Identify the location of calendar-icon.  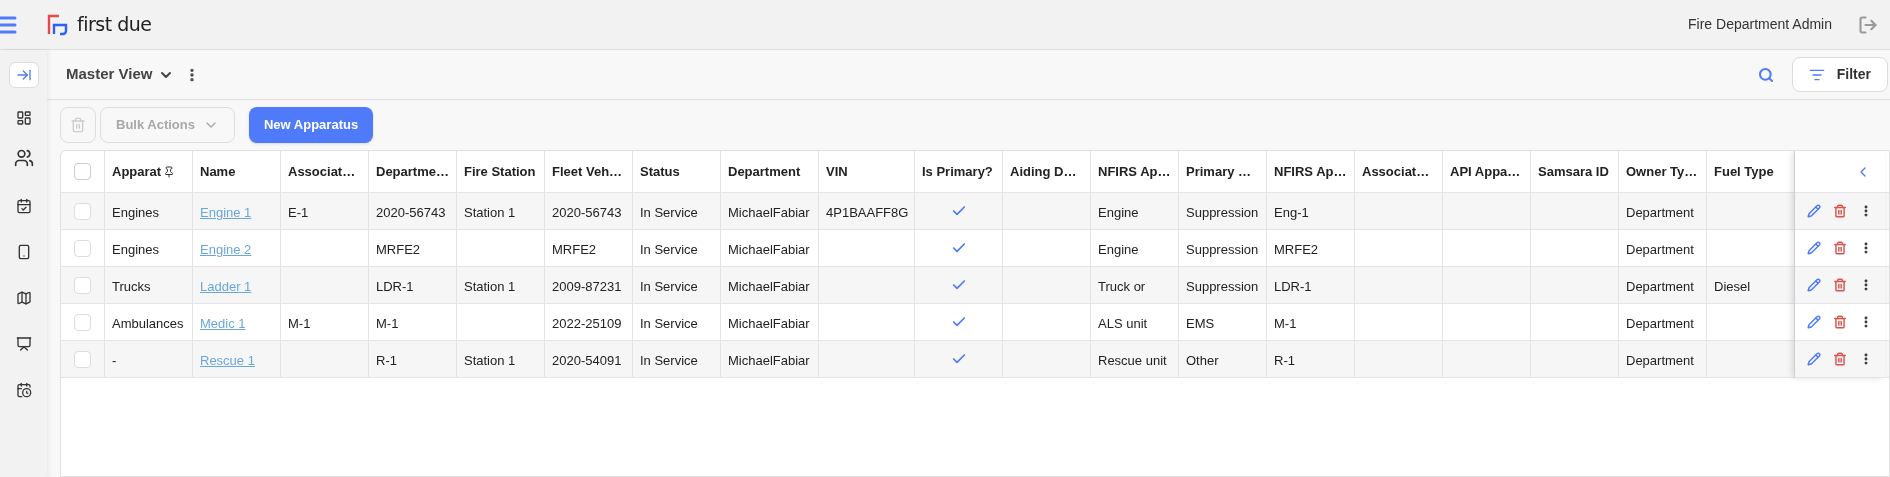
(23, 206).